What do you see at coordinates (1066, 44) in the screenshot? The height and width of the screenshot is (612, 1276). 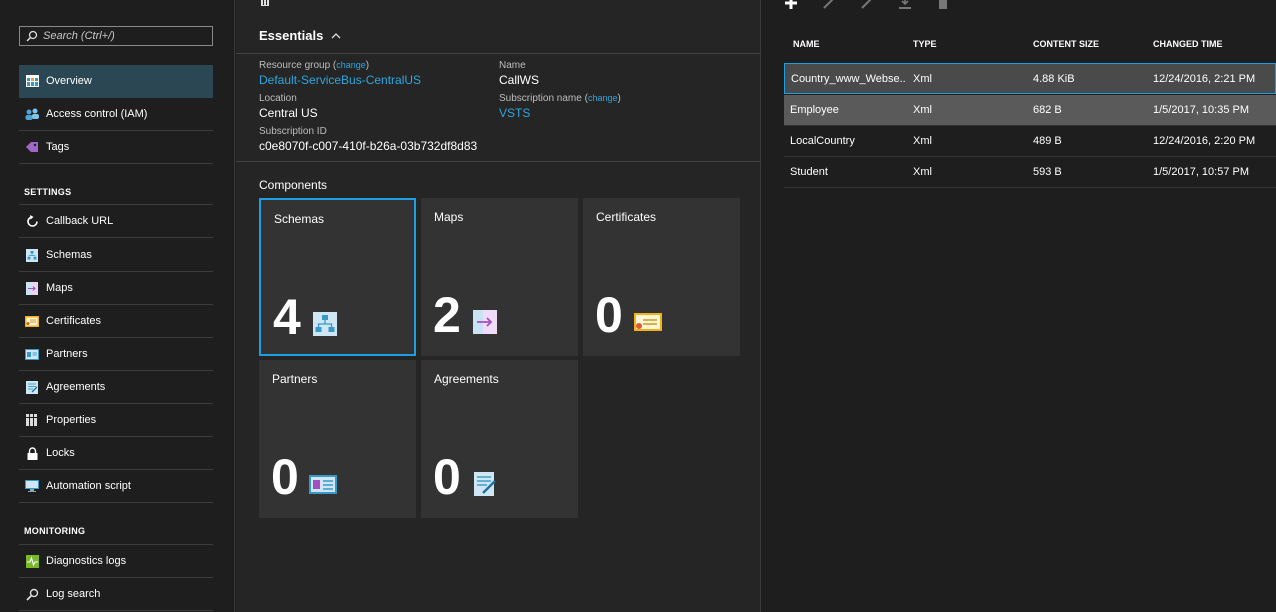 I see `column-header-content-size: CONTENT SIZE` at bounding box center [1066, 44].